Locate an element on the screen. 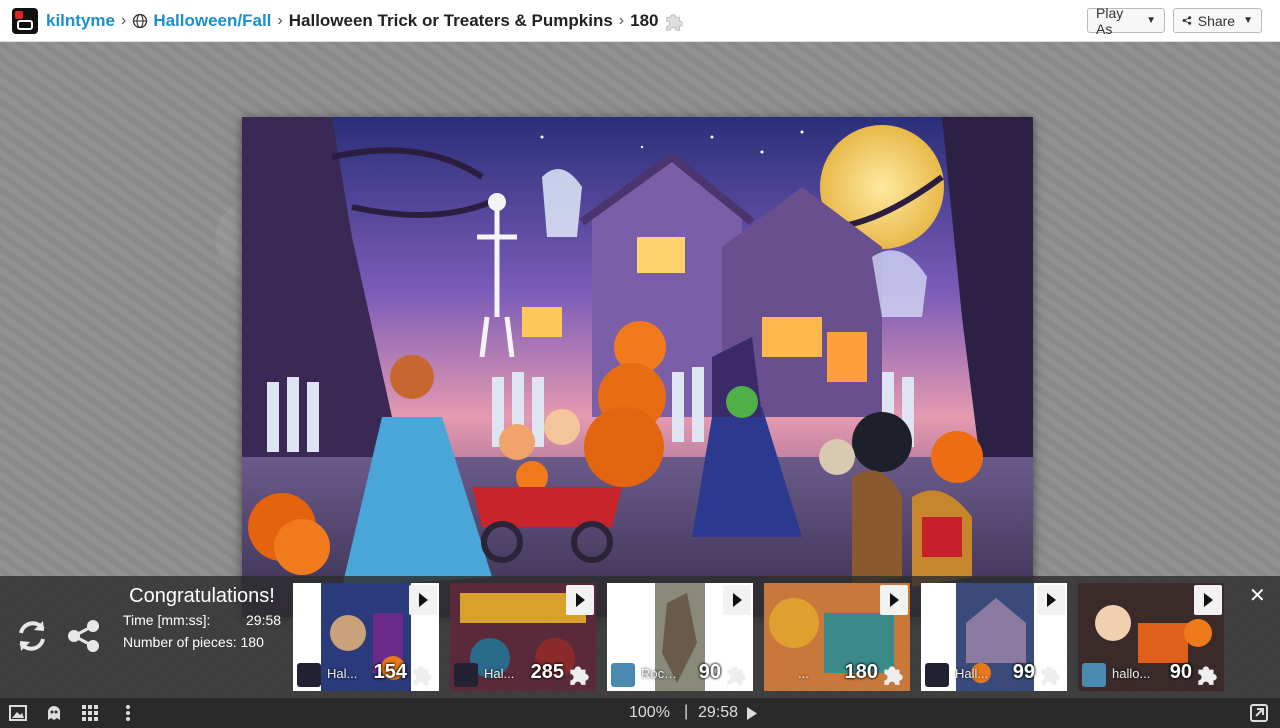  congratulations-heading: Congratulations! is located at coordinates (202, 596).